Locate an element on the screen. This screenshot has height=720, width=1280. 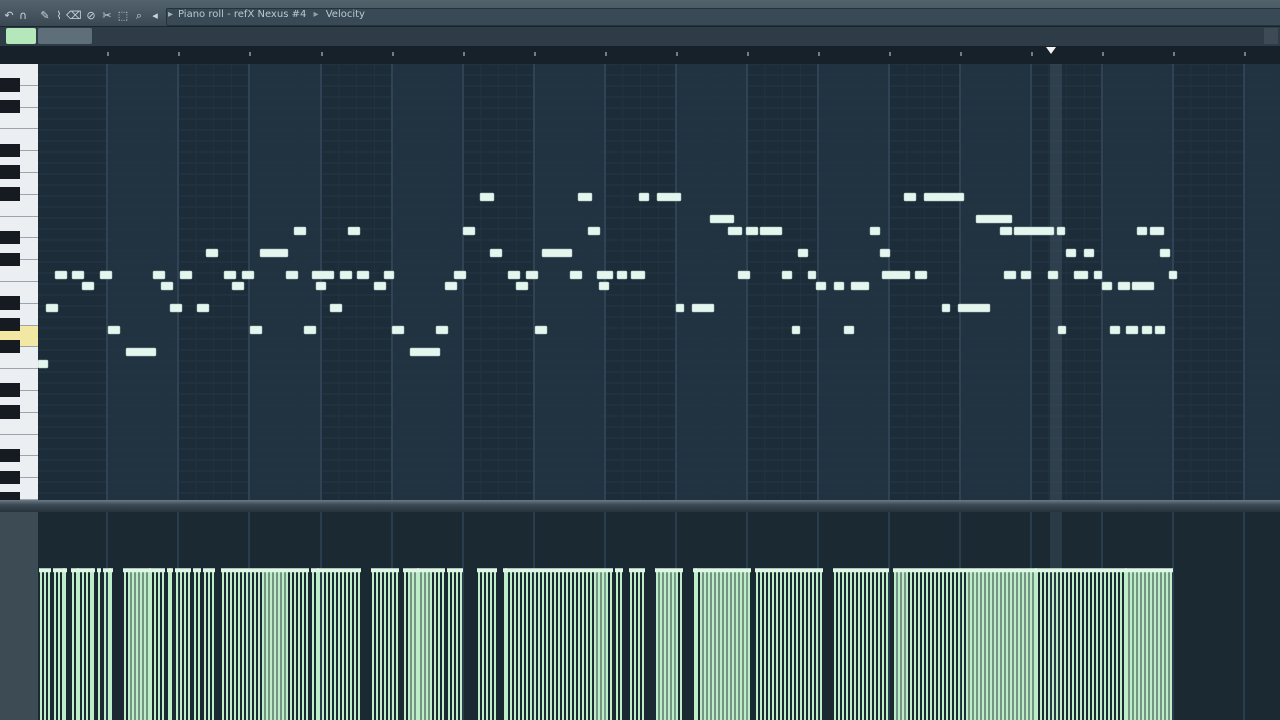
playhead-marker is located at coordinates (1051, 50).